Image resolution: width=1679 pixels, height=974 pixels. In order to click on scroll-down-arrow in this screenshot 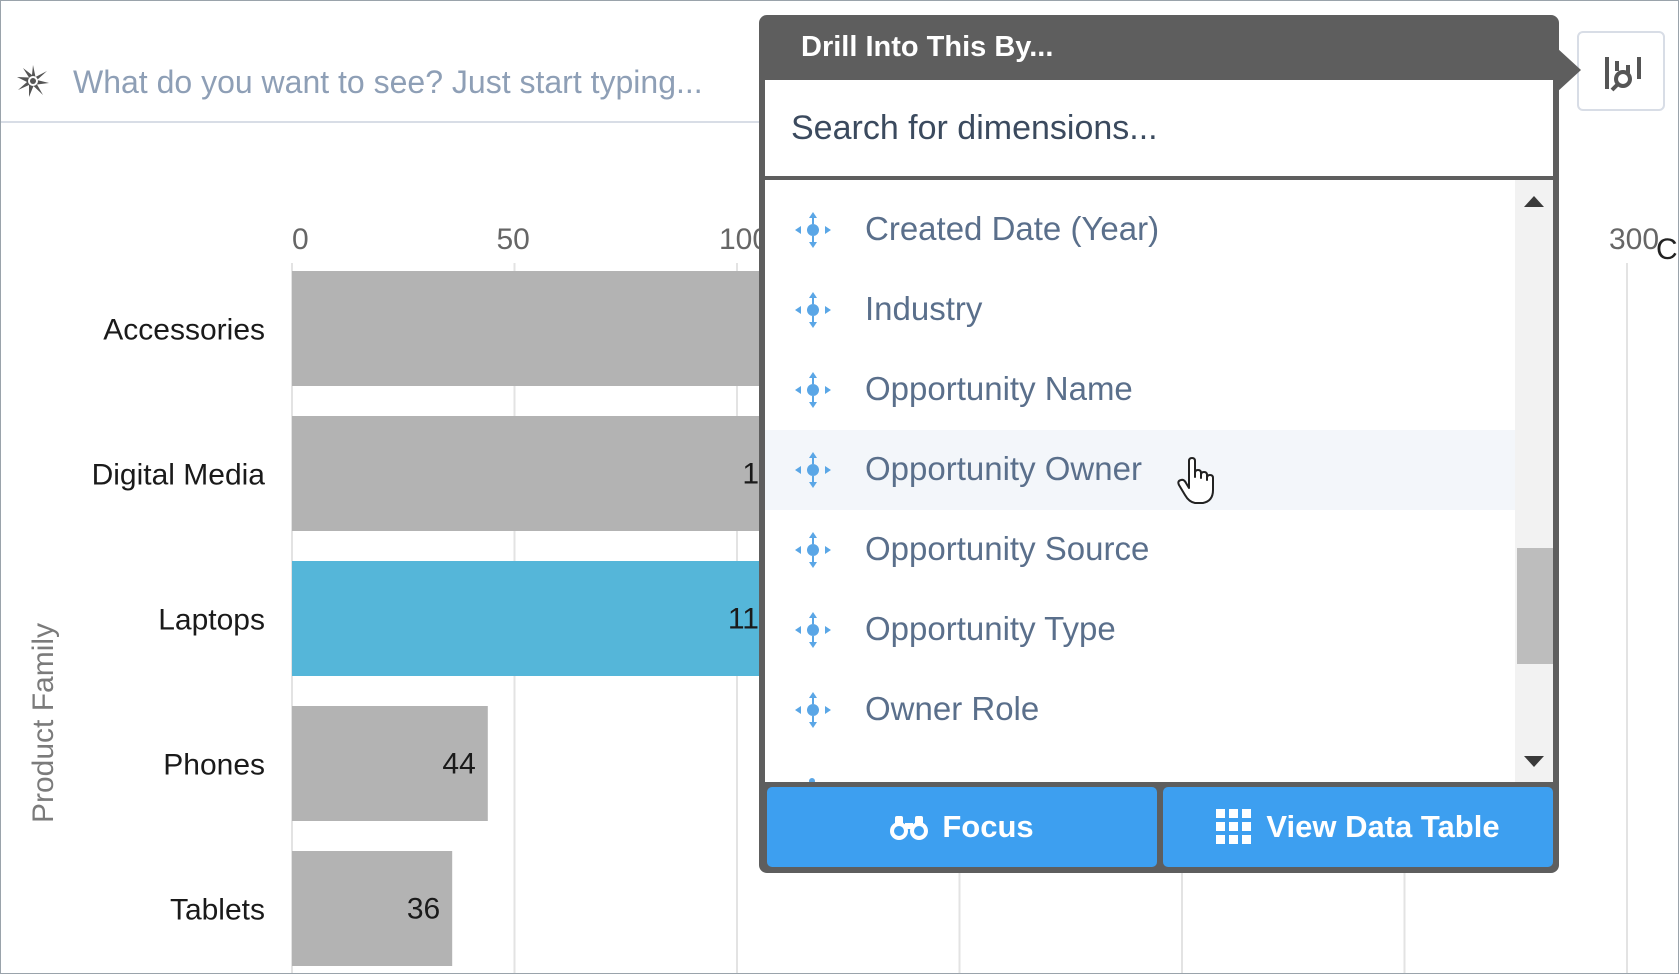, I will do `click(1534, 761)`.